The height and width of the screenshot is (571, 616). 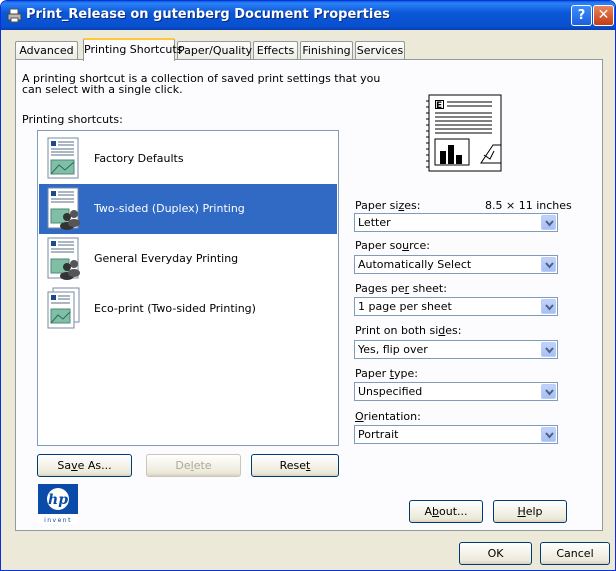 What do you see at coordinates (183, 465) in the screenshot?
I see `button-text: De` at bounding box center [183, 465].